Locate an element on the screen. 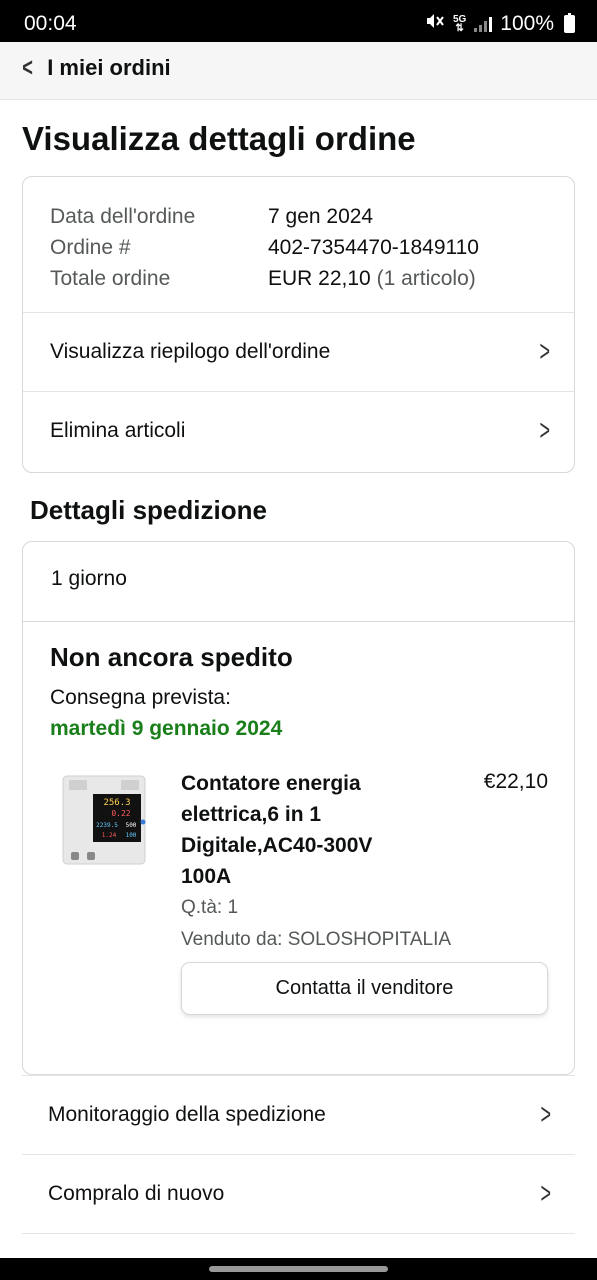 The width and height of the screenshot is (597, 1280). shipment-status: Non ancora spedito is located at coordinates (171, 657).